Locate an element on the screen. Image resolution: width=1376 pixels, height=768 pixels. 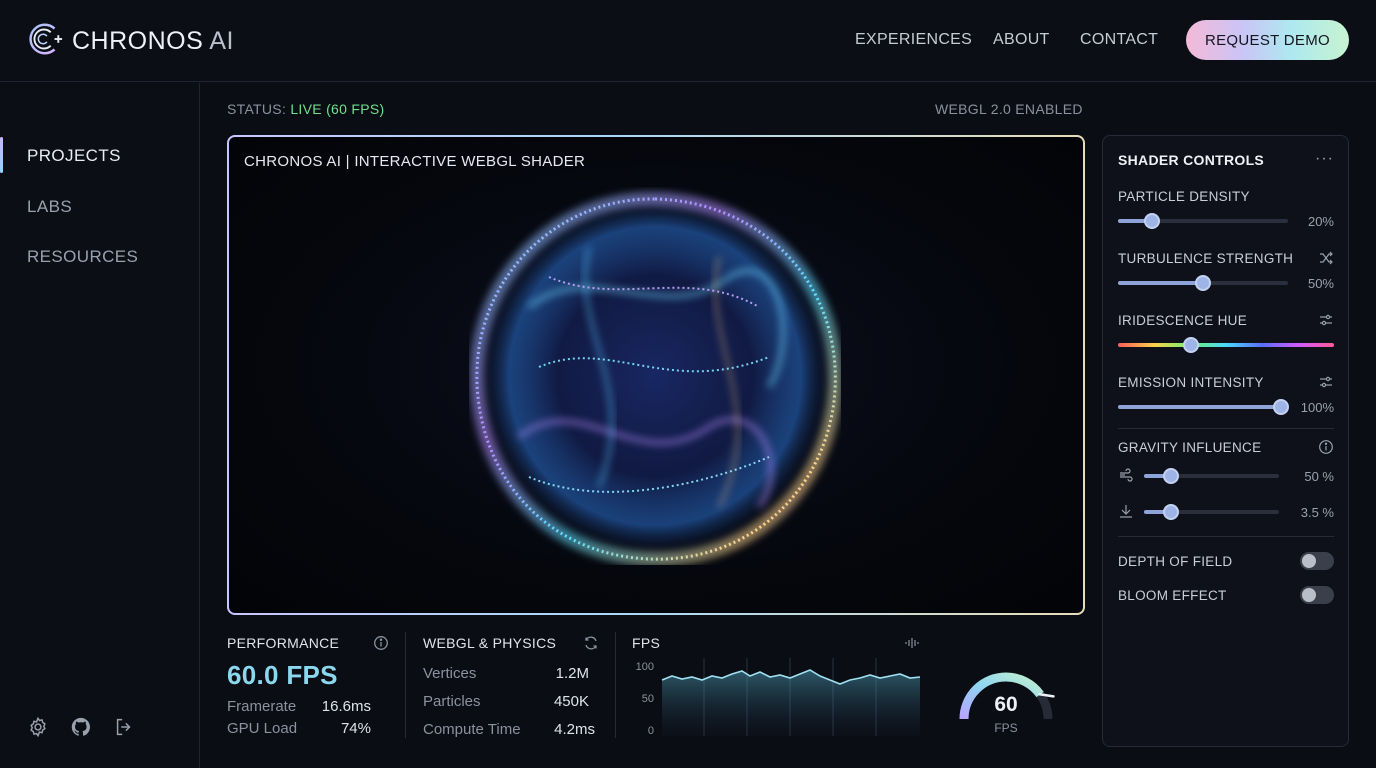
turbulence-fill is located at coordinates (1160, 283).